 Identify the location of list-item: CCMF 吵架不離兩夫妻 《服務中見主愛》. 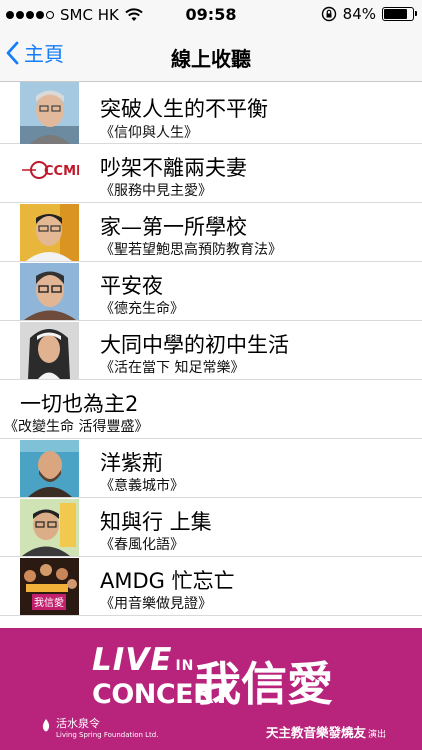
(211, 173).